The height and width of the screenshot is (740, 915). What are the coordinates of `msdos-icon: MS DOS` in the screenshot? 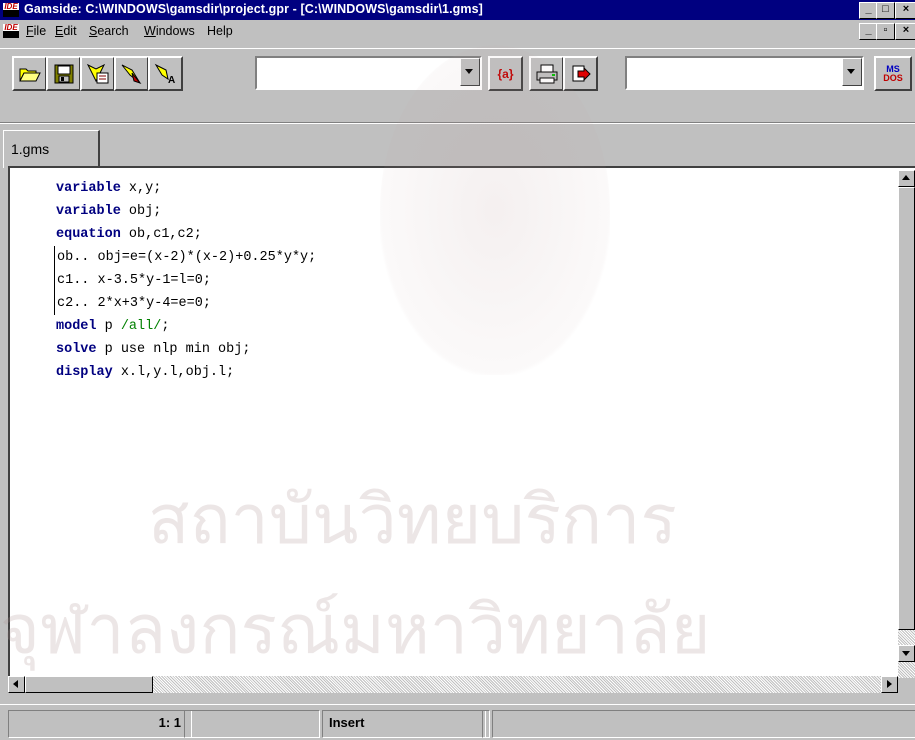 It's located at (893, 73).